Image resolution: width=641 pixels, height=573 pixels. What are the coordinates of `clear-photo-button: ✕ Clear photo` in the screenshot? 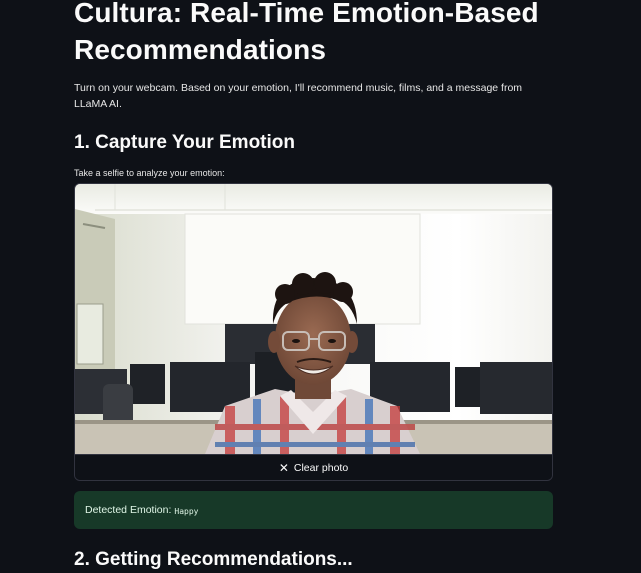 It's located at (313, 467).